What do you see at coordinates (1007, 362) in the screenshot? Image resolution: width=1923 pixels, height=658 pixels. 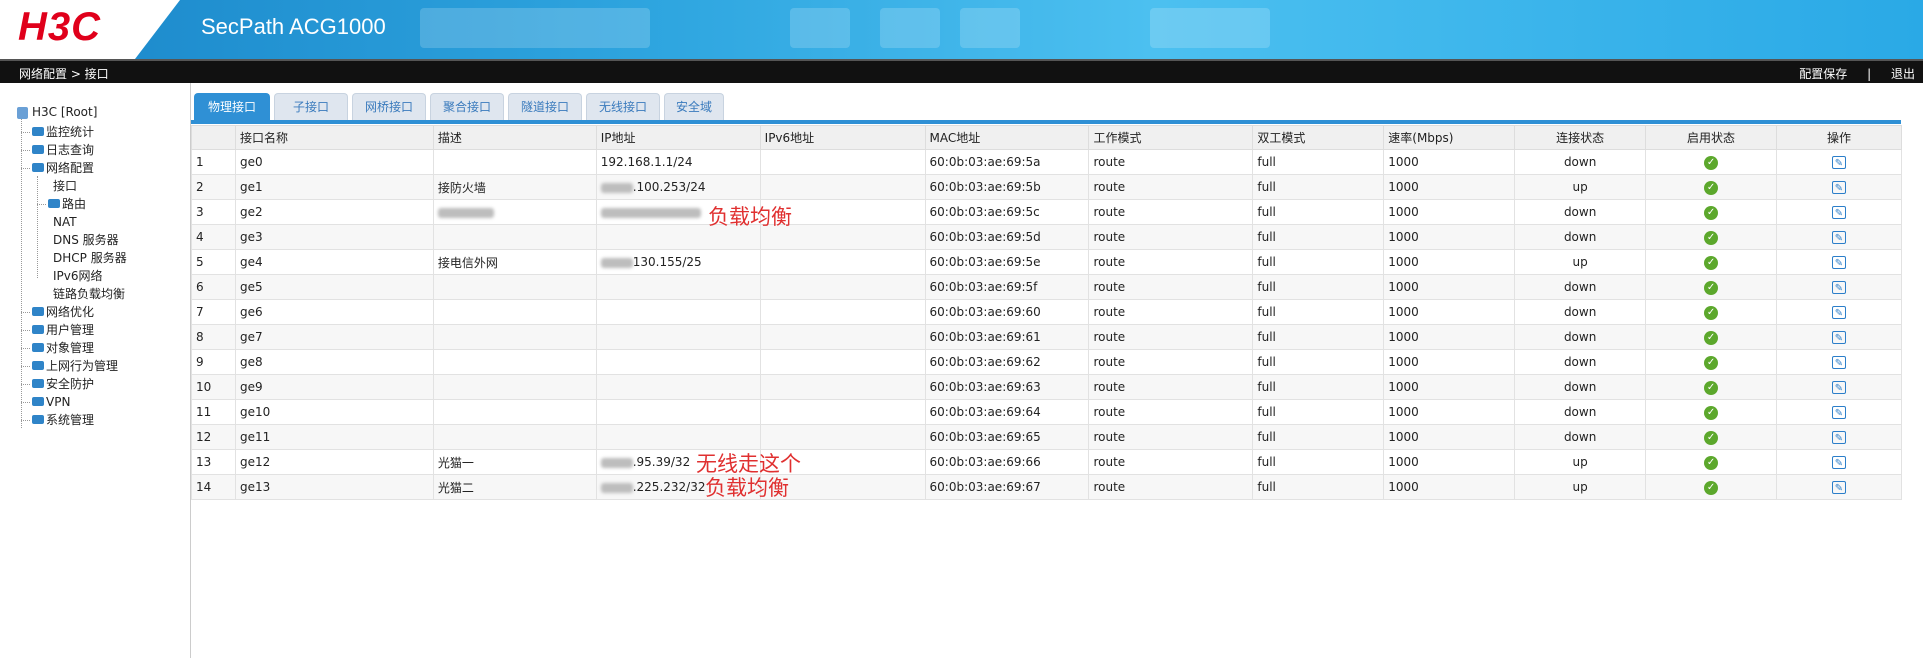 I see `row-mac: 60:0b:03:ae:69:62` at bounding box center [1007, 362].